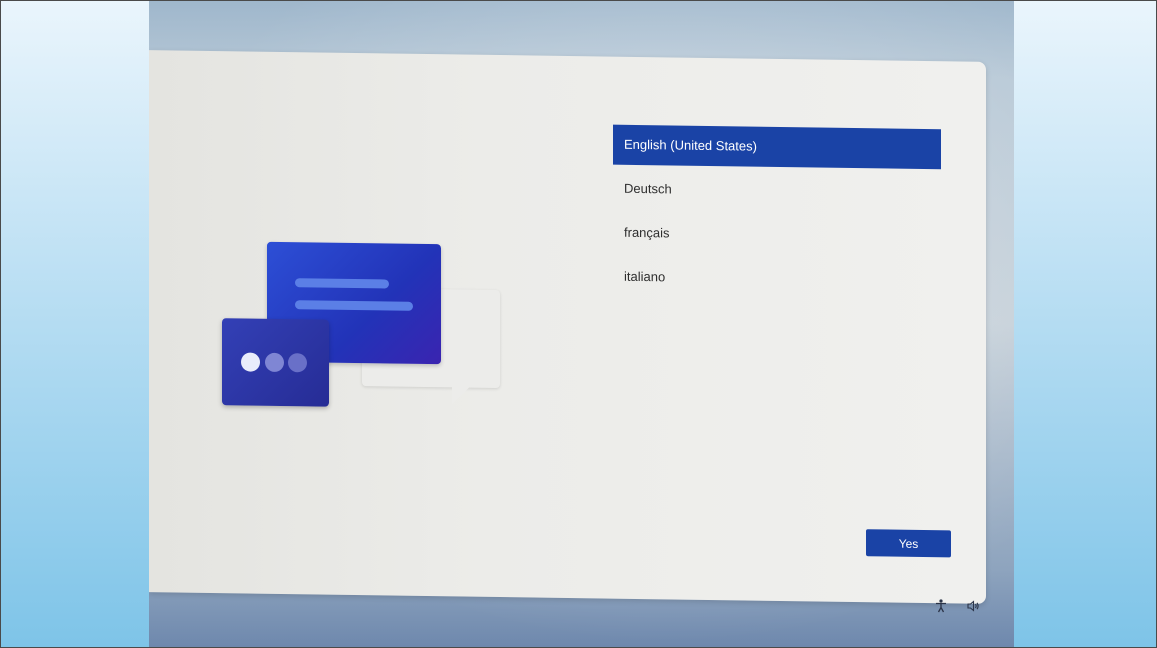 The image size is (1157, 648). What do you see at coordinates (957, 607) in the screenshot?
I see `system-tray` at bounding box center [957, 607].